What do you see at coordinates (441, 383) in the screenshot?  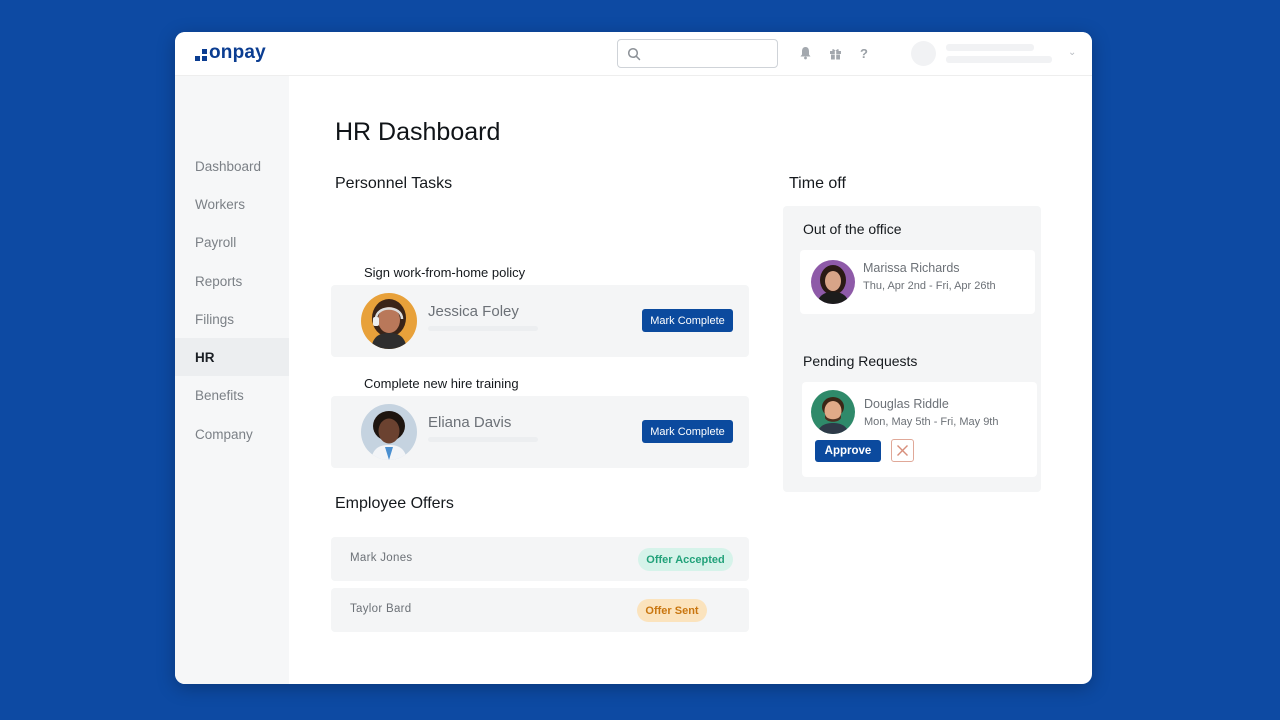 I see `task-label: Complete new hire training` at bounding box center [441, 383].